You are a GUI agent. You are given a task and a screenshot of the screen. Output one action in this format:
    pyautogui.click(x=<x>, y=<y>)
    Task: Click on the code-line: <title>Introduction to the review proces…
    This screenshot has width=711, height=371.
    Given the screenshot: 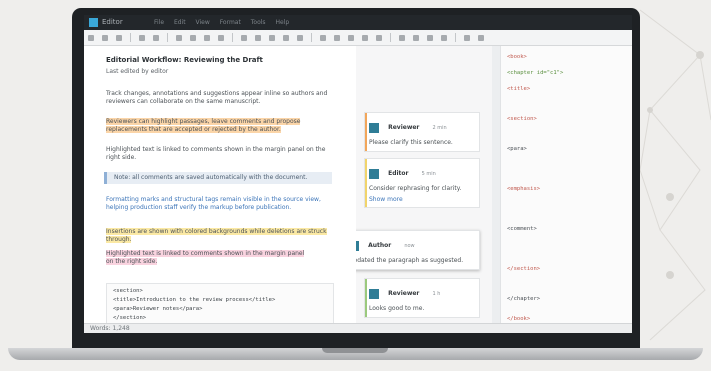 What is the action you would take?
    pyautogui.click(x=194, y=300)
    